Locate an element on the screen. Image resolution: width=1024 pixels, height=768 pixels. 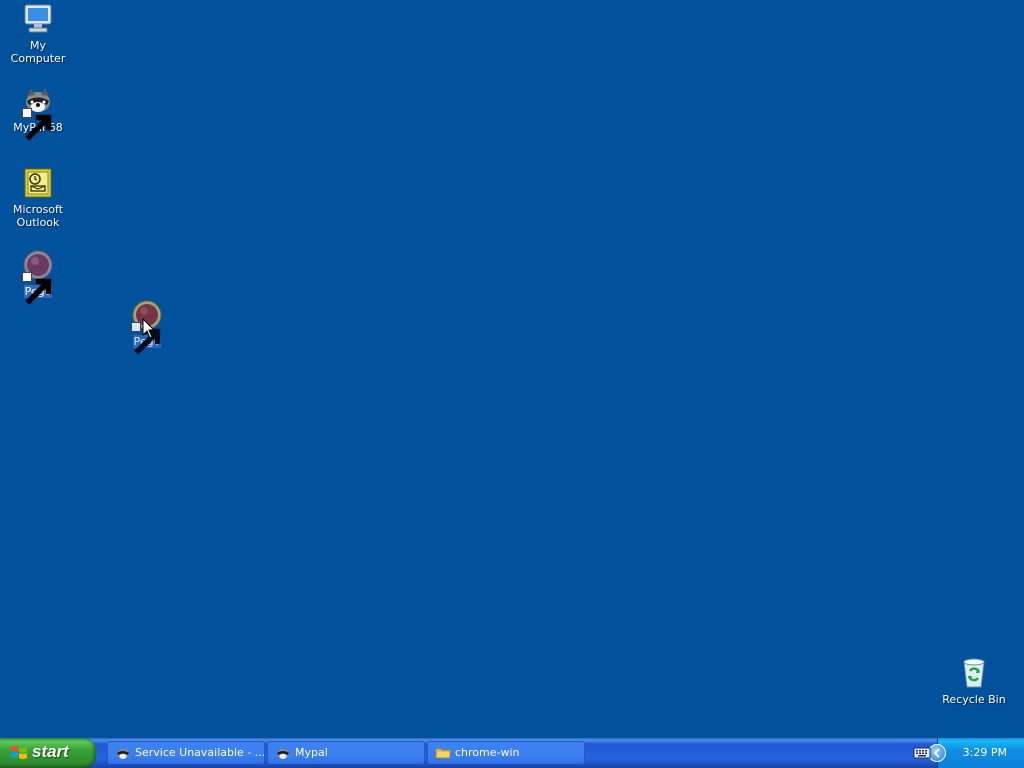
pego-icon is located at coordinates (38, 276).